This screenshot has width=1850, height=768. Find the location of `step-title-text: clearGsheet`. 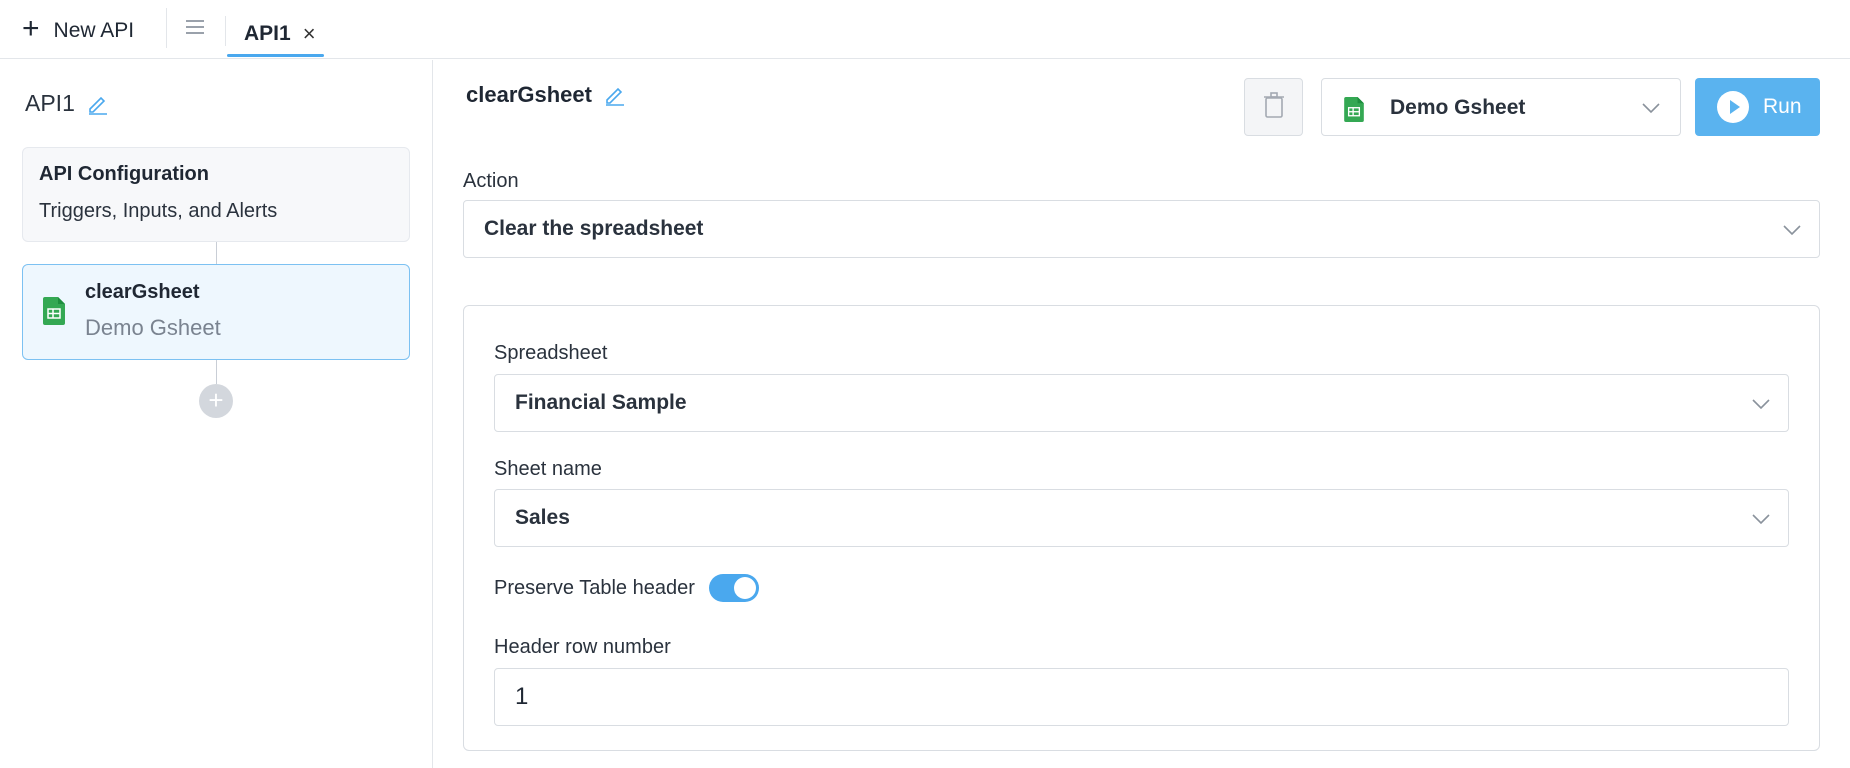

step-title-text: clearGsheet is located at coordinates (529, 94).